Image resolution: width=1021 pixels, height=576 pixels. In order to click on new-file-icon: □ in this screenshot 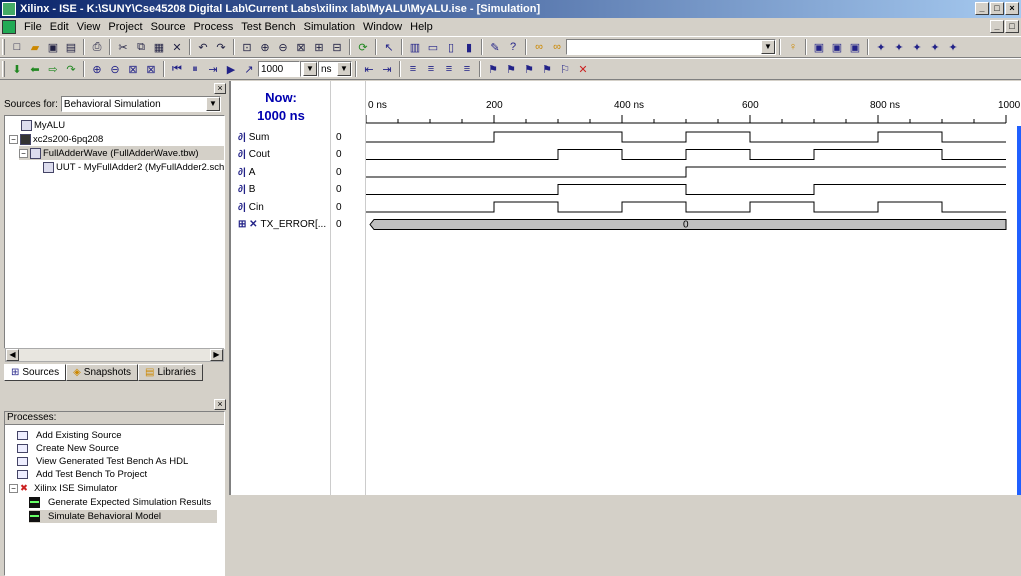, I will do `click(17, 47)`.